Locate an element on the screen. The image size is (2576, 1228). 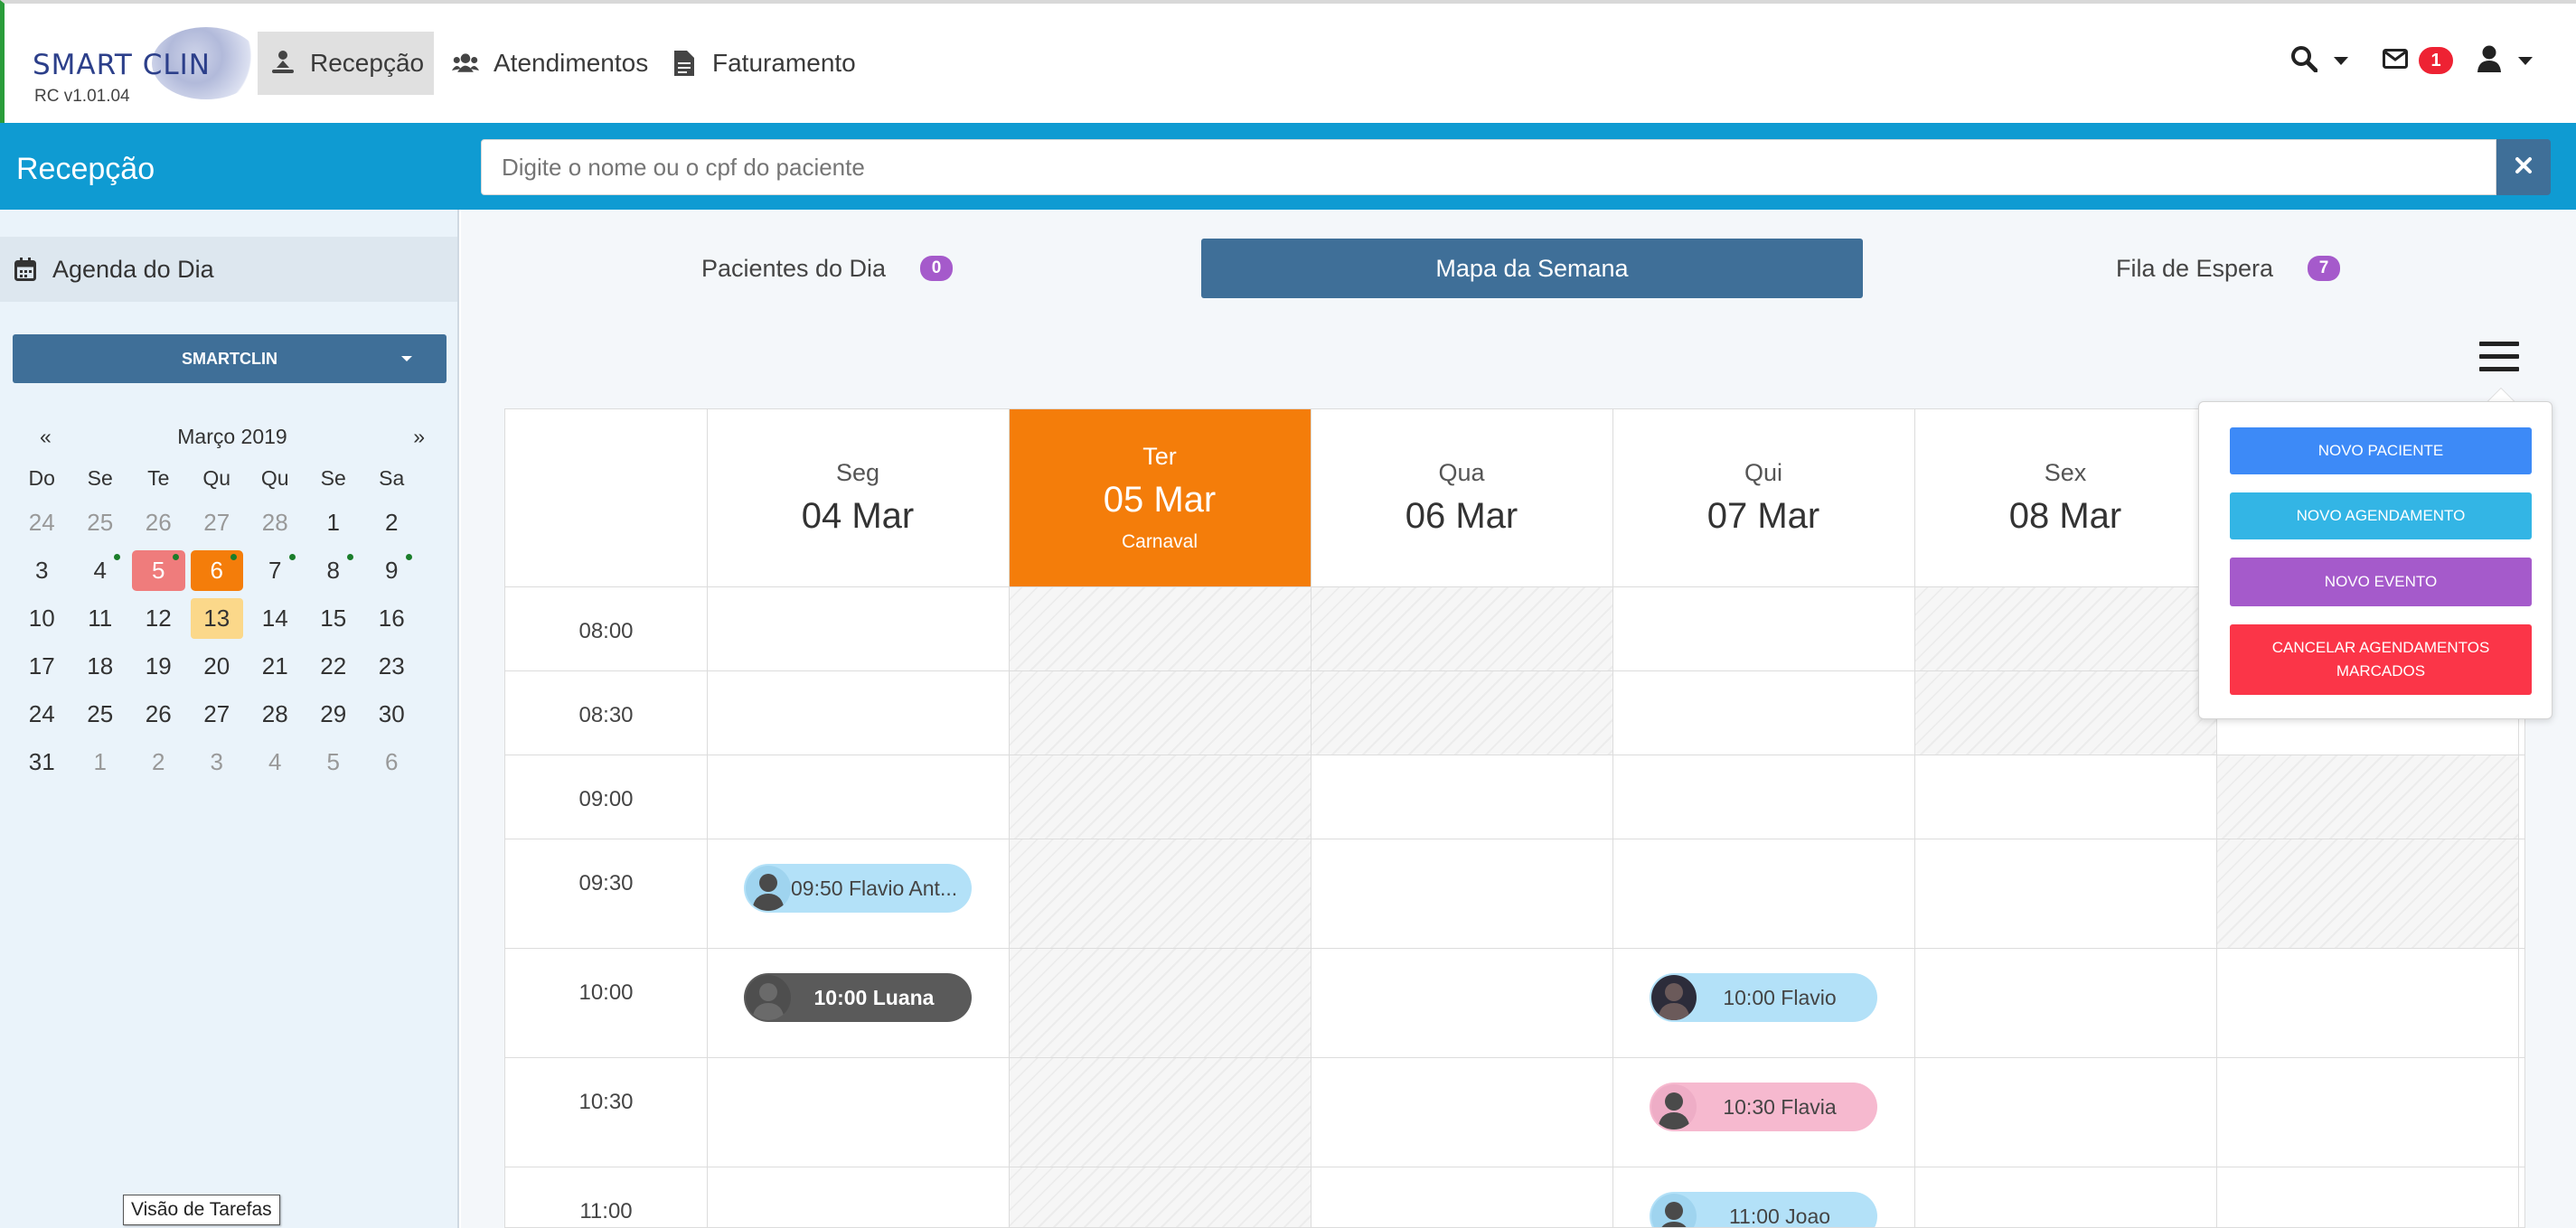
calendar-day: 17 is located at coordinates (42, 666).